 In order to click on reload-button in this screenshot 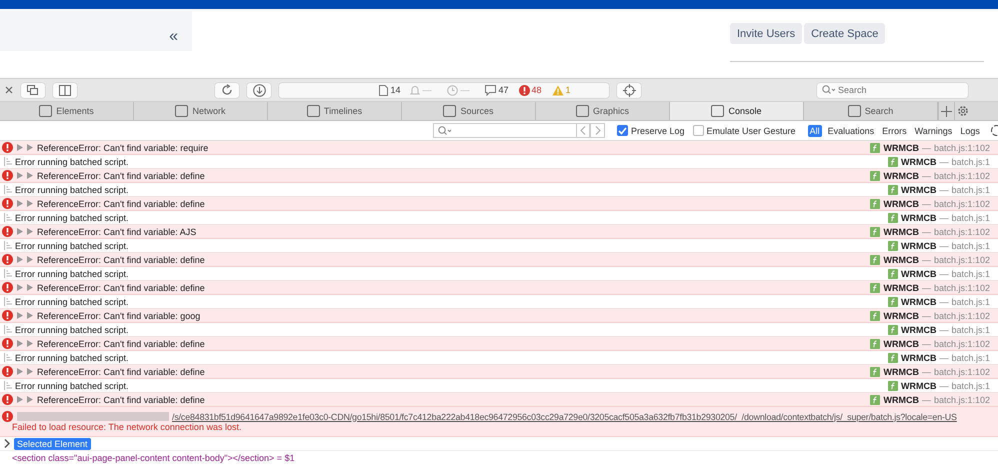, I will do `click(227, 90)`.